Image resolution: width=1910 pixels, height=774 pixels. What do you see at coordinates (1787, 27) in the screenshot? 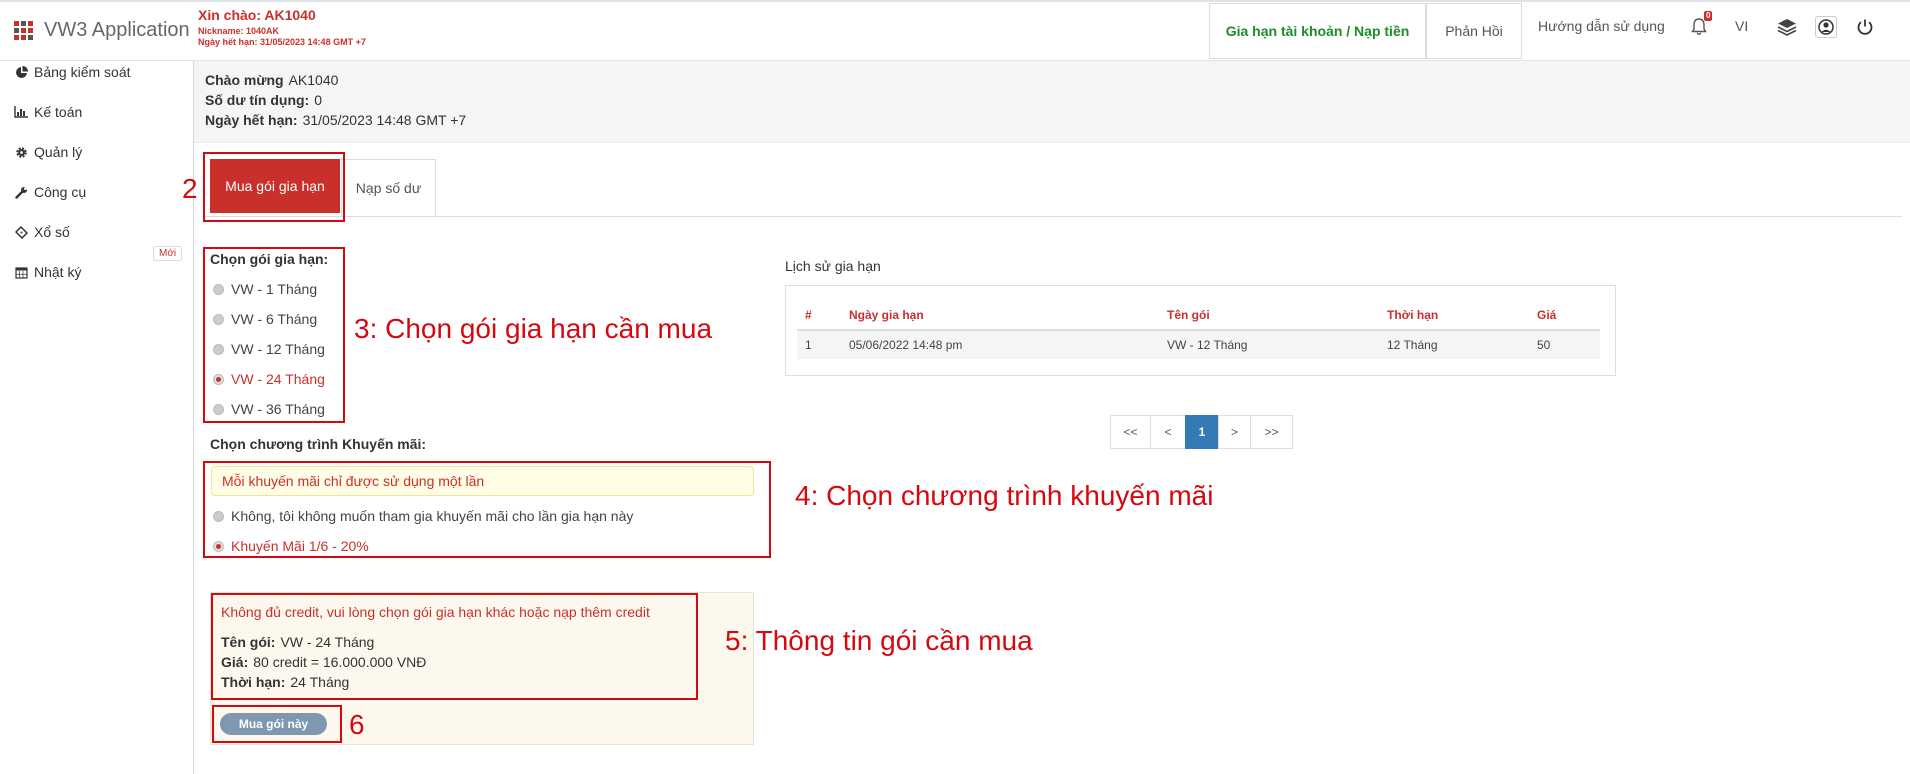
I see `layers-icon` at bounding box center [1787, 27].